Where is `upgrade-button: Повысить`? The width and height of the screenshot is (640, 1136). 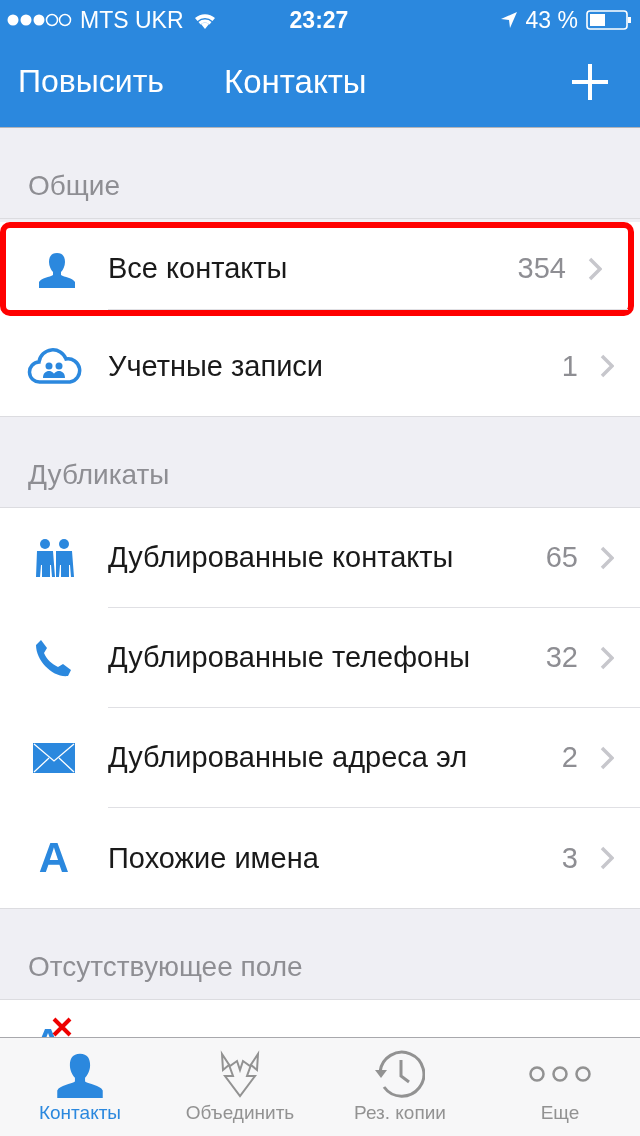
upgrade-button: Повысить is located at coordinates (91, 81).